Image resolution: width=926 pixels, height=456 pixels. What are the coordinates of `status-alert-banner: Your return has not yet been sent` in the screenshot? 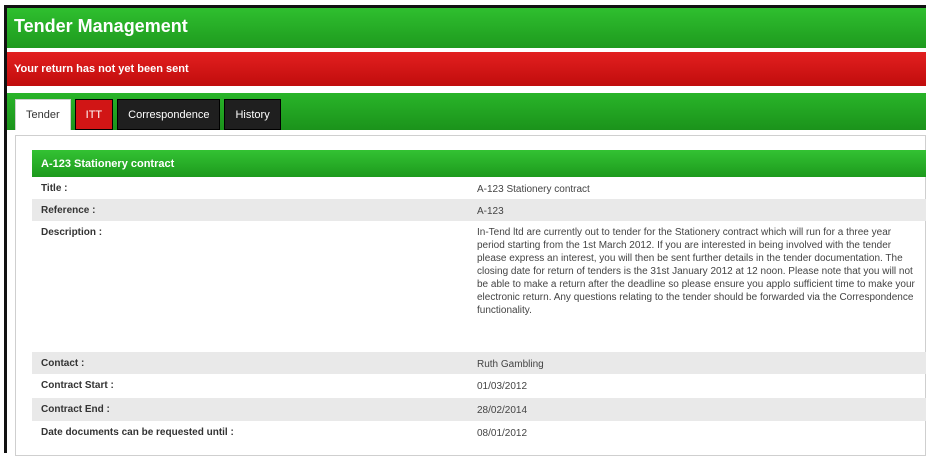 It's located at (466, 69).